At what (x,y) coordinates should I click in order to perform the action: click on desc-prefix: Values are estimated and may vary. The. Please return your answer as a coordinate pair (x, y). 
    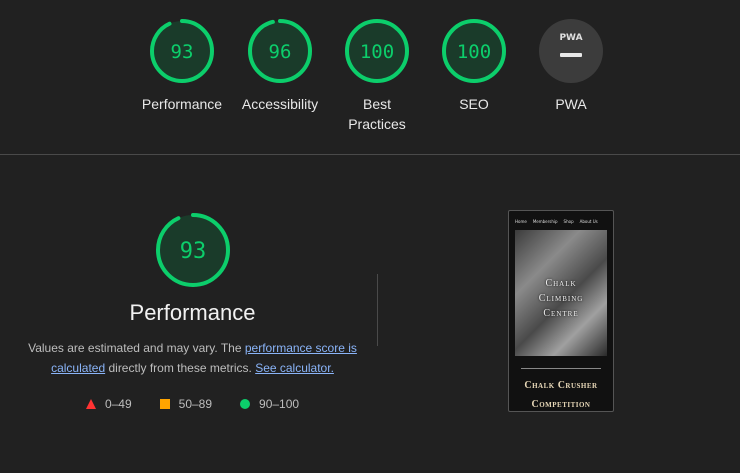
    Looking at the image, I should click on (136, 348).